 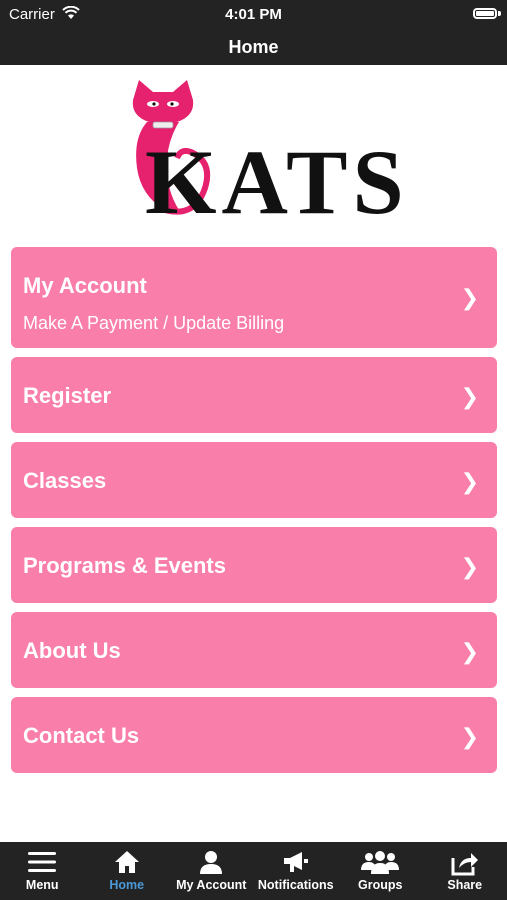 What do you see at coordinates (211, 885) in the screenshot?
I see `tab-label: My Account` at bounding box center [211, 885].